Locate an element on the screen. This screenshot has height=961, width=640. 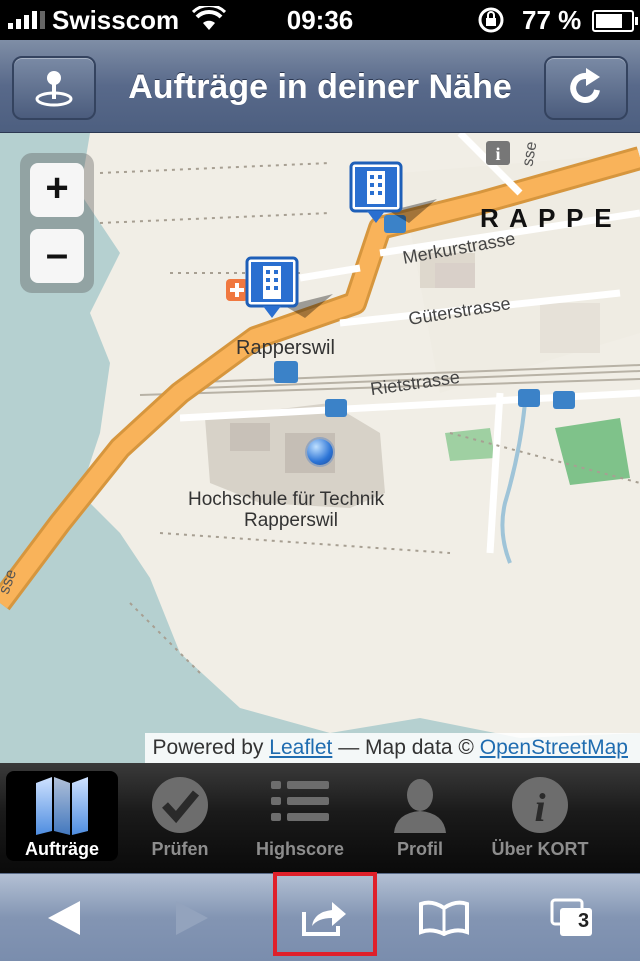
status-bar: Swisscom 09:36 77 % is located at coordinates (320, 20).